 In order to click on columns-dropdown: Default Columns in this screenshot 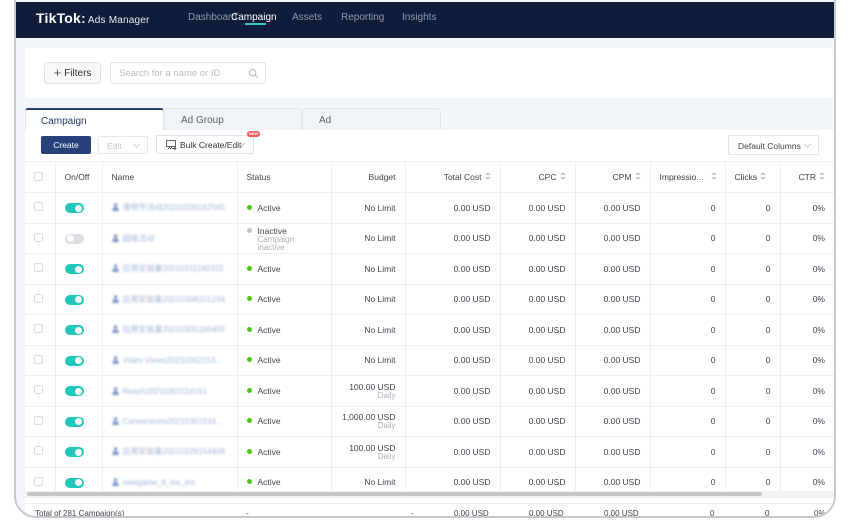, I will do `click(773, 145)`.